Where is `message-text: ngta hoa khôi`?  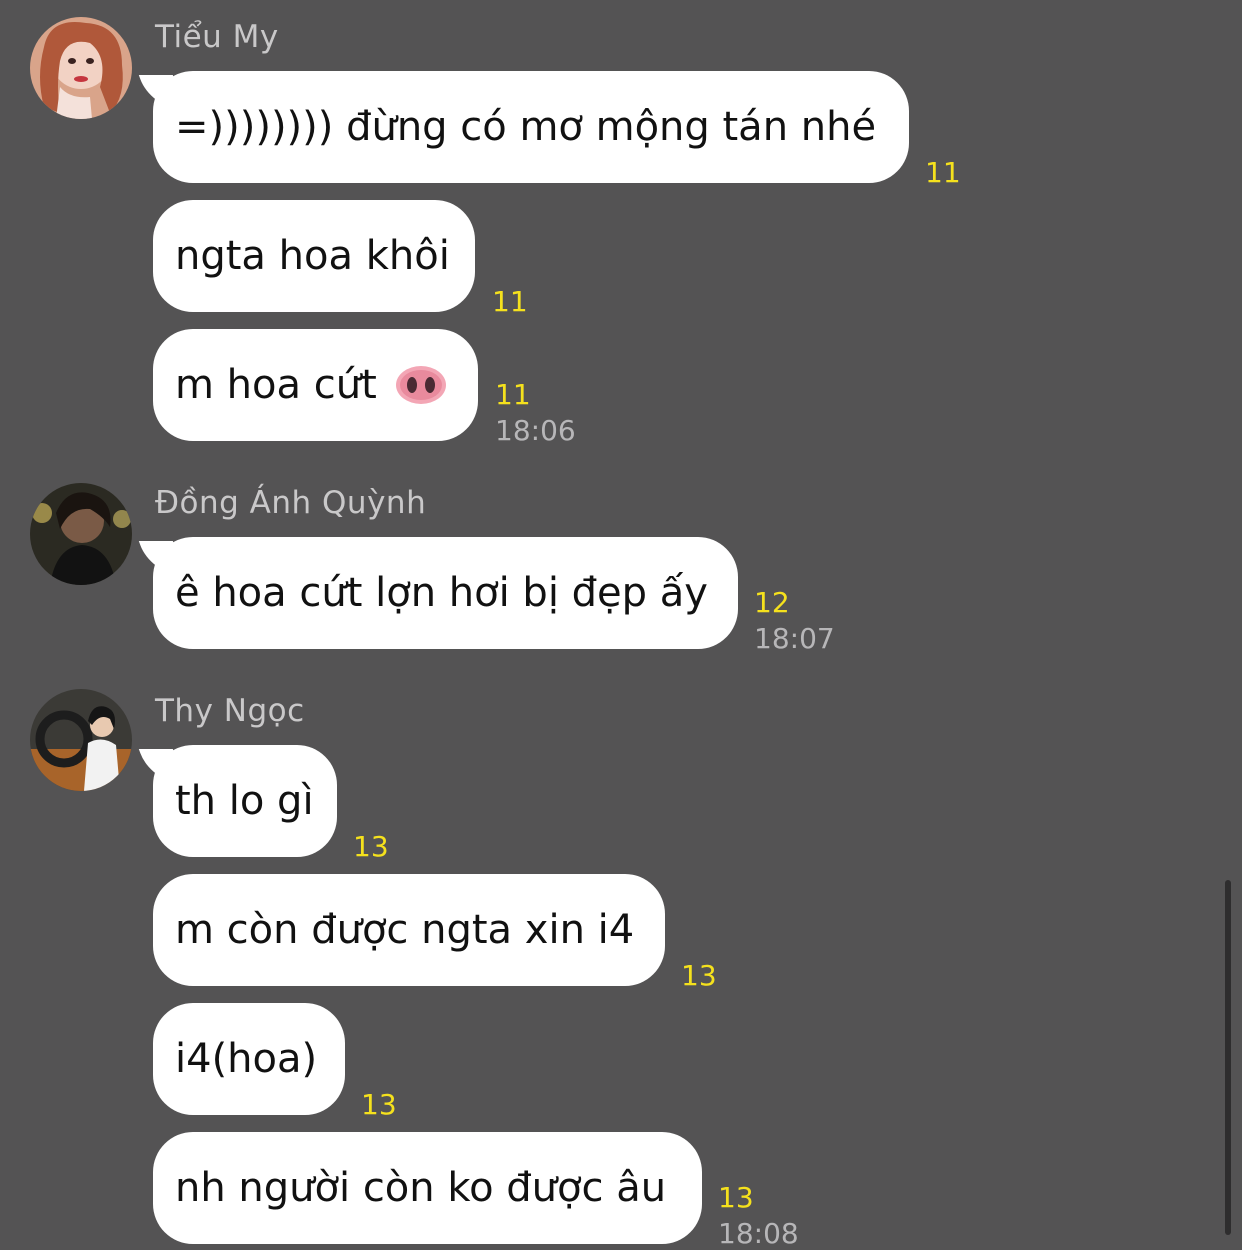 message-text: ngta hoa khôi is located at coordinates (312, 256).